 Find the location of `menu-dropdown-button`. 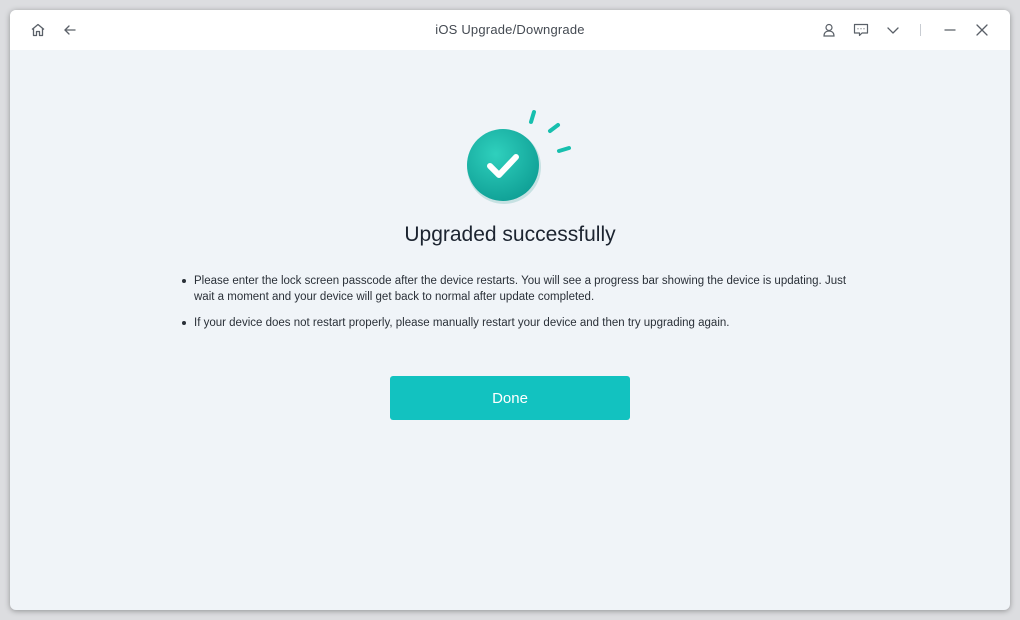

menu-dropdown-button is located at coordinates (893, 30).